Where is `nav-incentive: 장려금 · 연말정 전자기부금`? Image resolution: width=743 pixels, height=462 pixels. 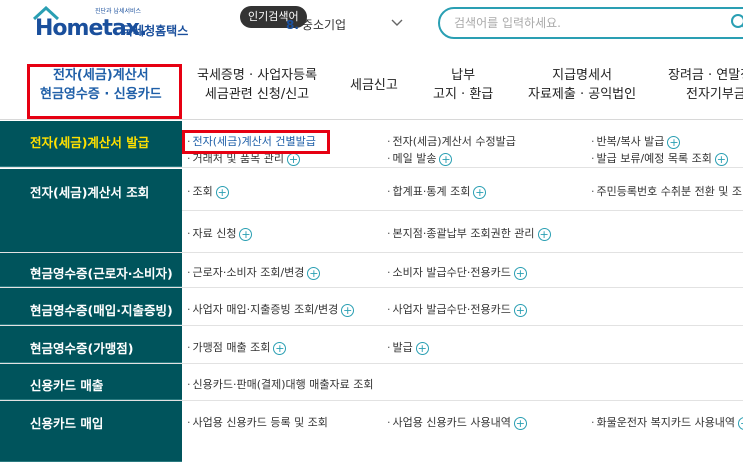
nav-incentive: 장려금 · 연말정 전자기부금 is located at coordinates (705, 85).